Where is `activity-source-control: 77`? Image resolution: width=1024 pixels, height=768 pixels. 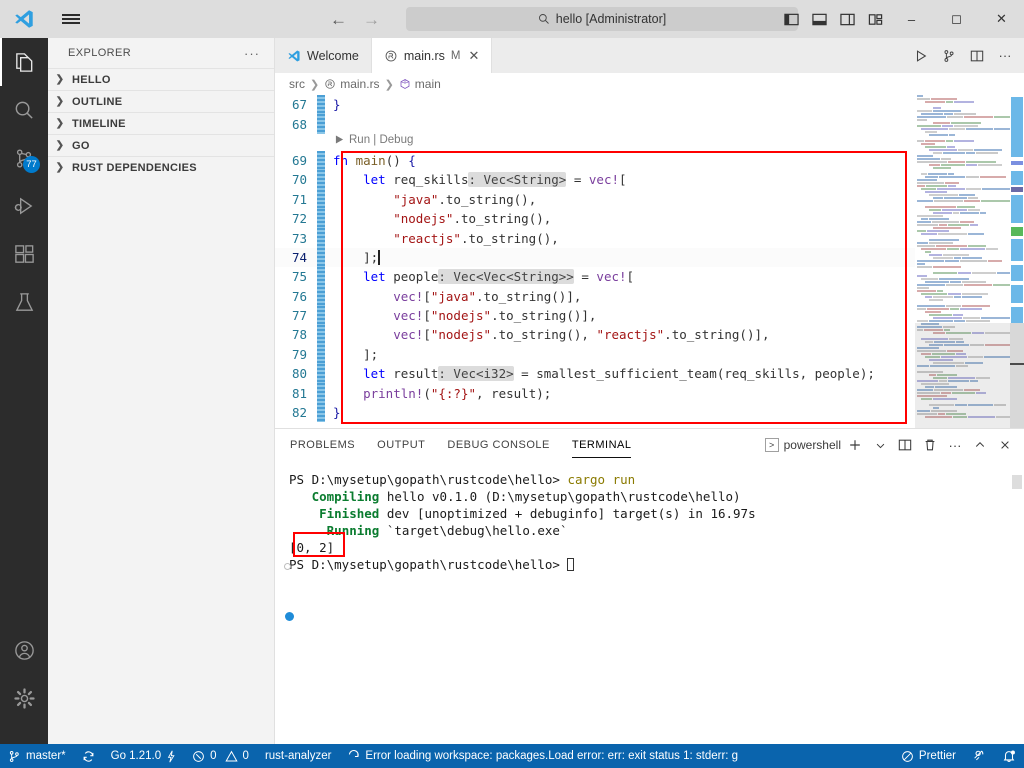
activity-source-control: 77 is located at coordinates (24, 158).